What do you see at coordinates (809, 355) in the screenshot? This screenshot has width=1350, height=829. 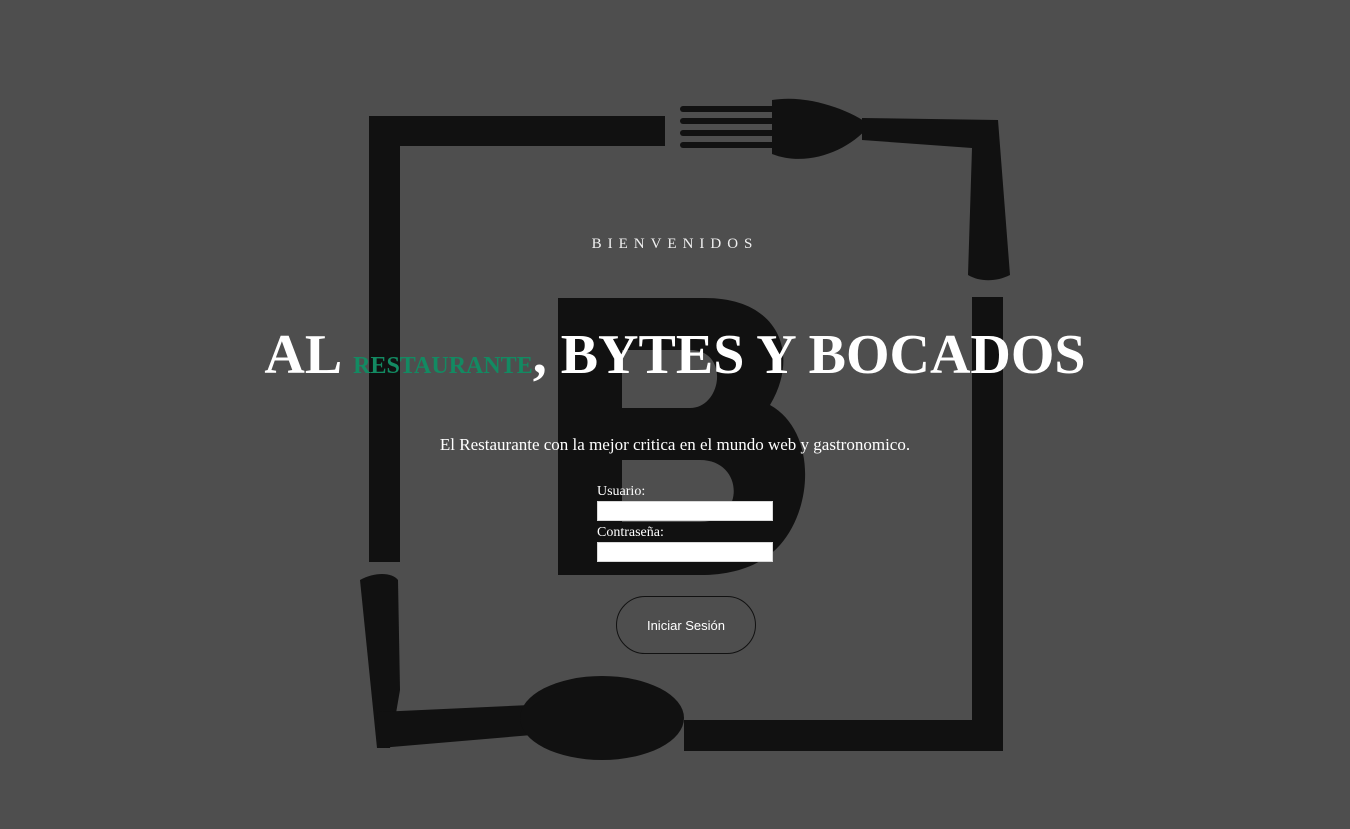 I see `headline-suffix: , BYTES Y BOCADOS` at bounding box center [809, 355].